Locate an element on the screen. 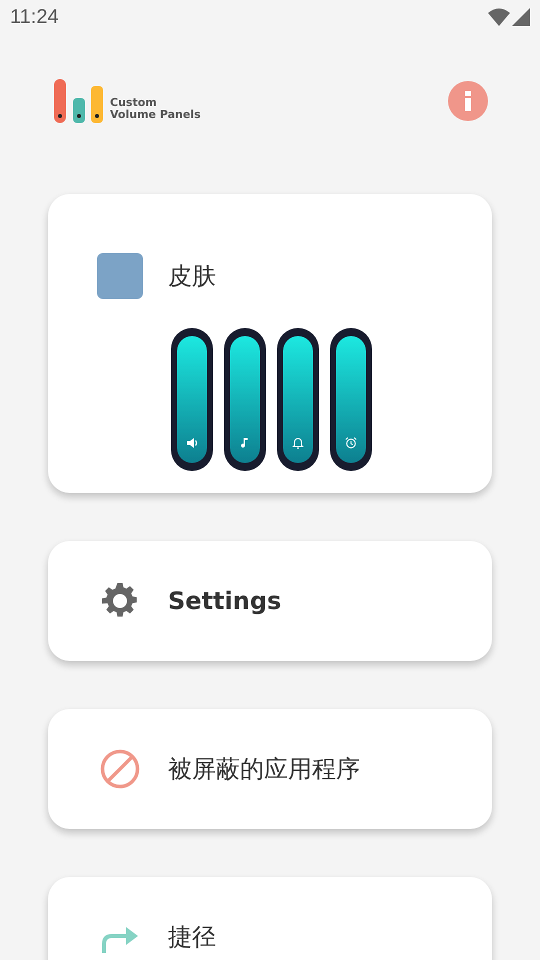  wifi-icon is located at coordinates (499, 17).